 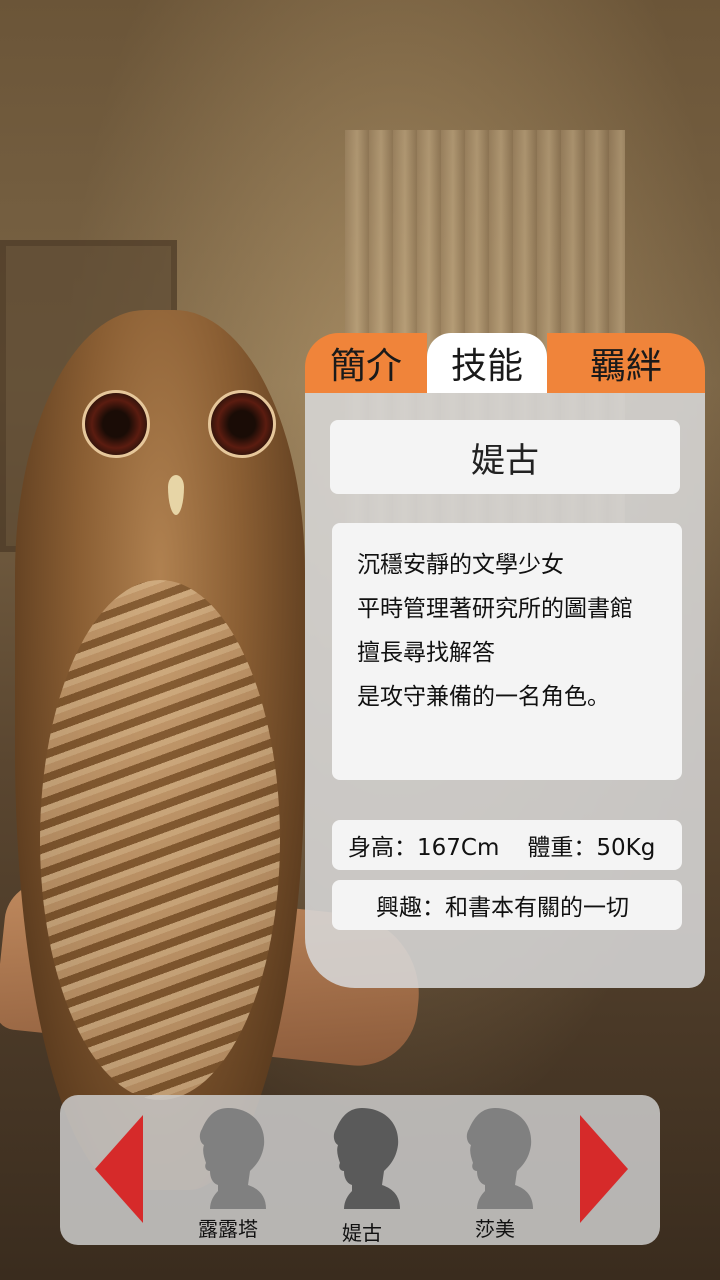 I want to click on character-option-label: 媞古, so click(x=362, y=1233).